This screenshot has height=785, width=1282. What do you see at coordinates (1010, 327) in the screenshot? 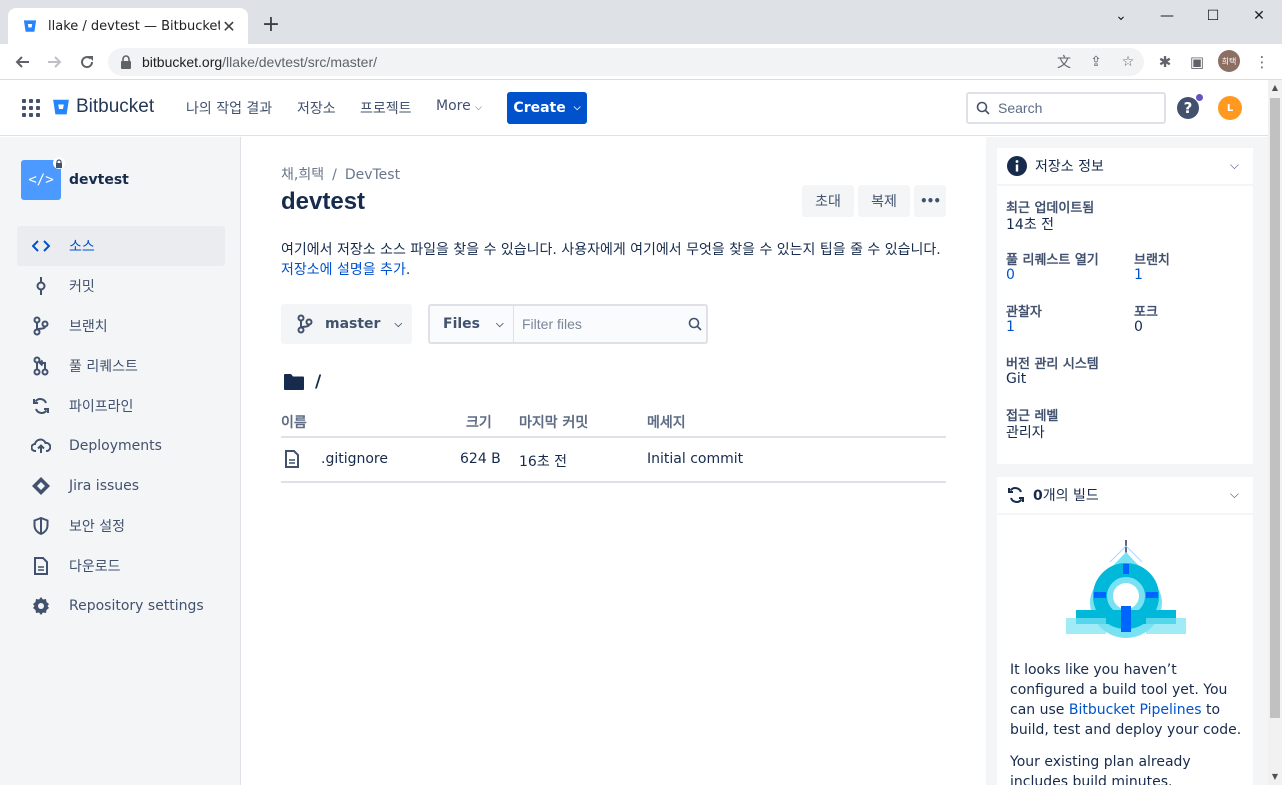
I see `watchers-value: 1` at bounding box center [1010, 327].